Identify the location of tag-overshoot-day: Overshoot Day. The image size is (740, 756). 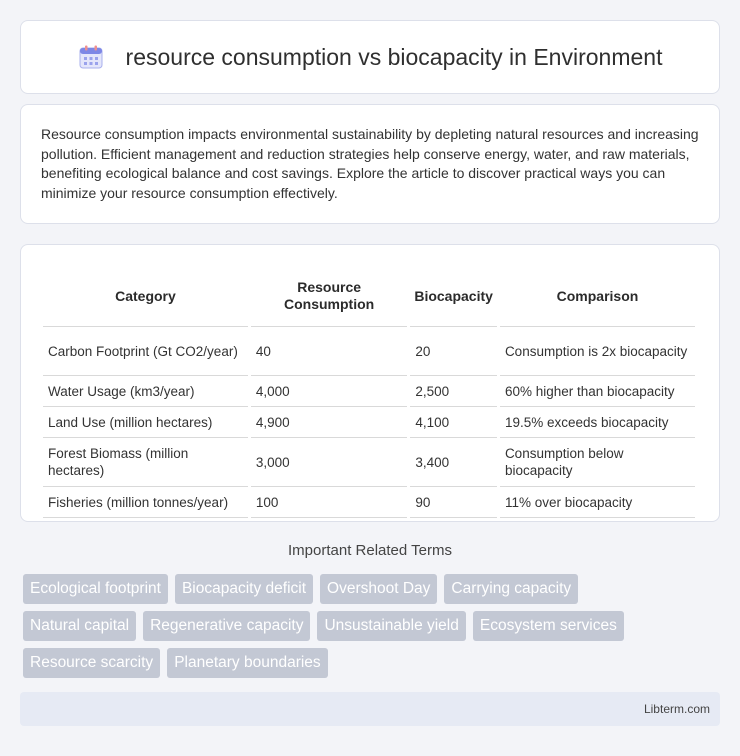
(379, 589).